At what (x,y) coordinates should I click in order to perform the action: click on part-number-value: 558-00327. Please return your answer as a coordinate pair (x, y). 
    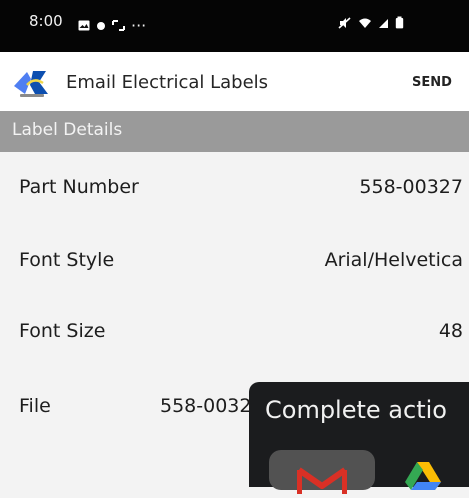
    Looking at the image, I should click on (411, 187).